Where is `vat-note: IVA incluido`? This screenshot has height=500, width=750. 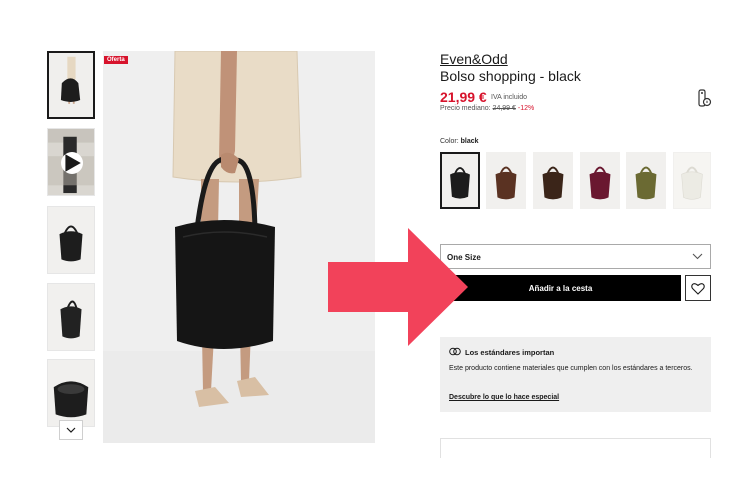 vat-note: IVA incluido is located at coordinates (509, 97).